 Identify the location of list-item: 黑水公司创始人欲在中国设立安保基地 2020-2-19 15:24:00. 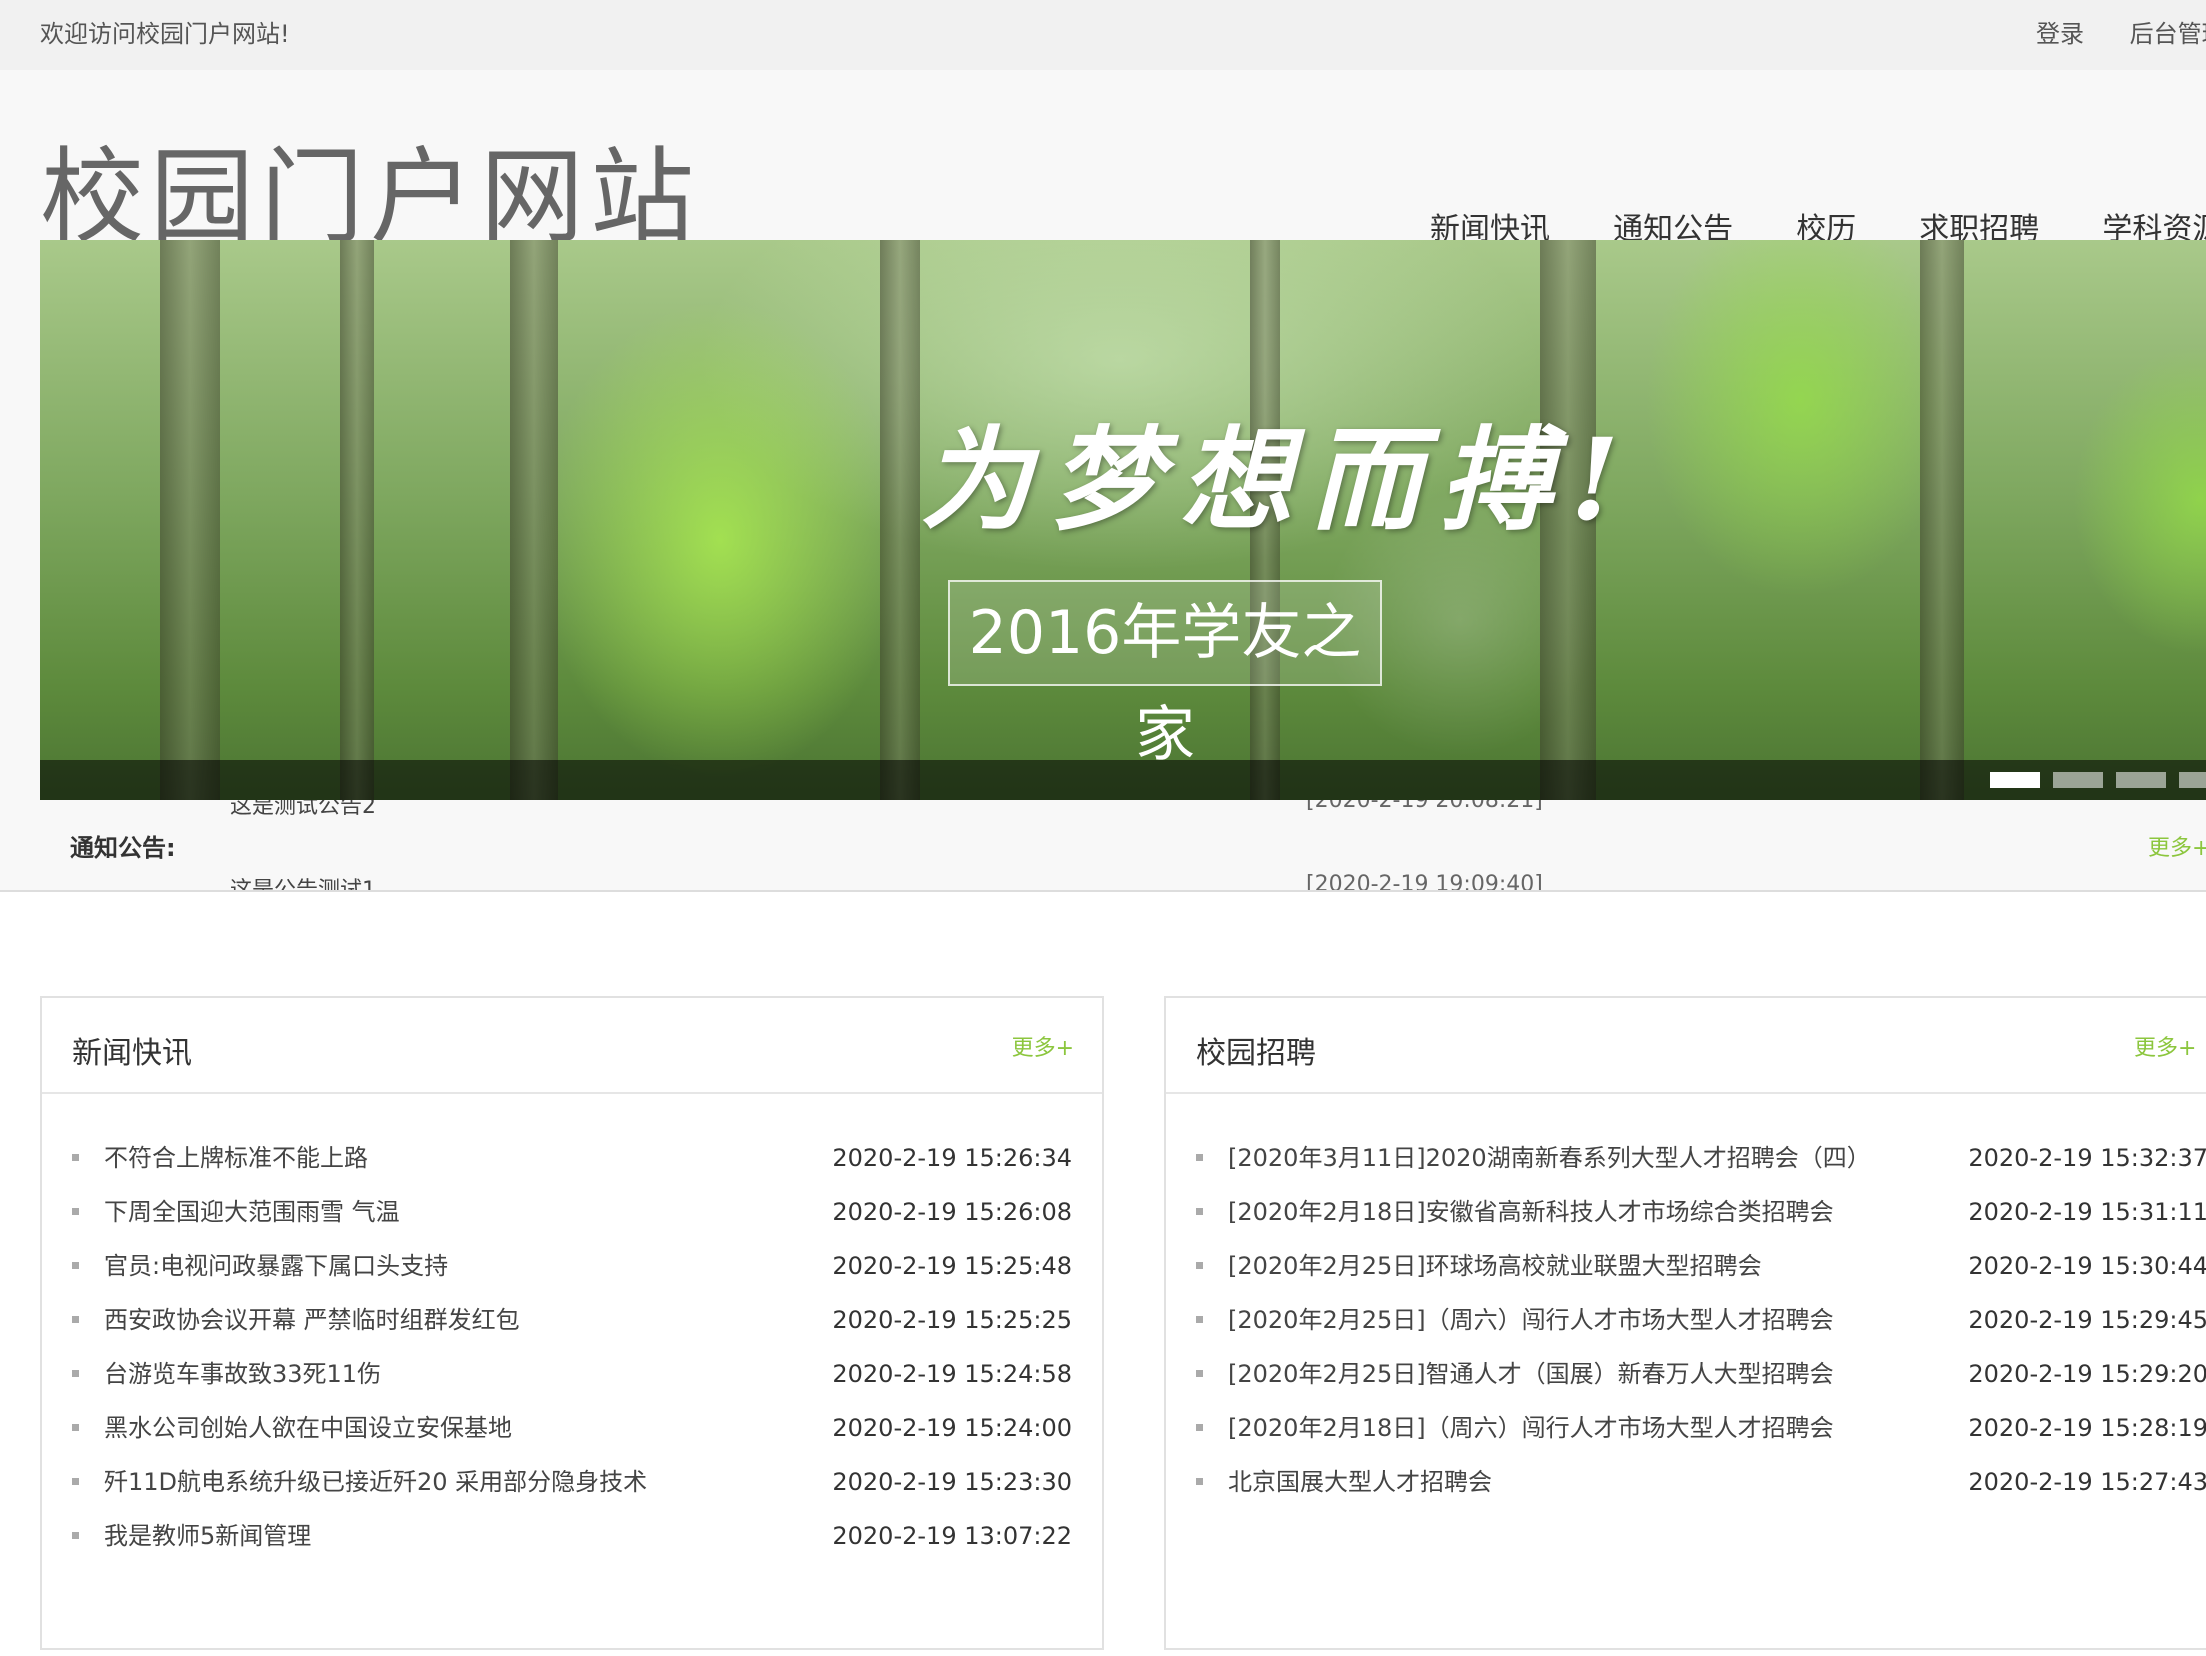
(572, 1435).